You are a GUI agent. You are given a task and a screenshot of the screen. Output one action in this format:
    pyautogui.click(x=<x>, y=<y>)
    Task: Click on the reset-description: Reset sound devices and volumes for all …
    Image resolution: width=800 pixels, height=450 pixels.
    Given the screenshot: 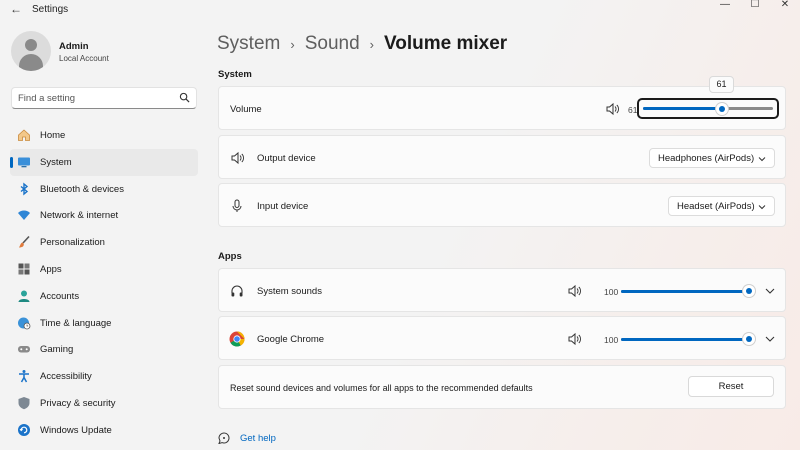 What is the action you would take?
    pyautogui.click(x=381, y=388)
    